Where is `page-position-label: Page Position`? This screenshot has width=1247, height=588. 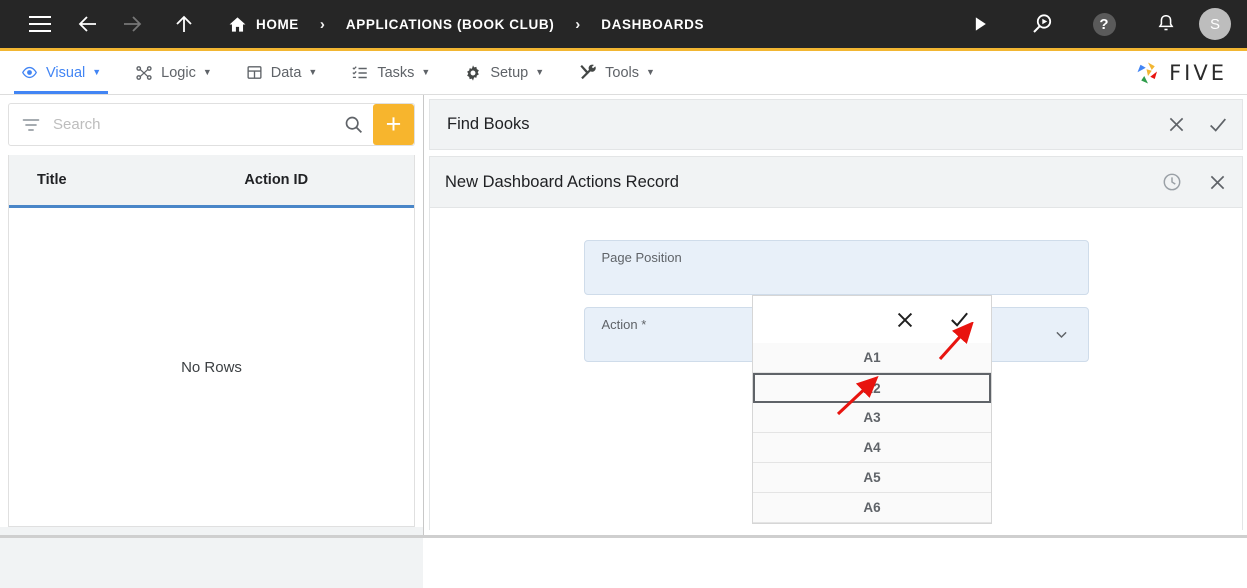
page-position-label: Page Position is located at coordinates (641, 257).